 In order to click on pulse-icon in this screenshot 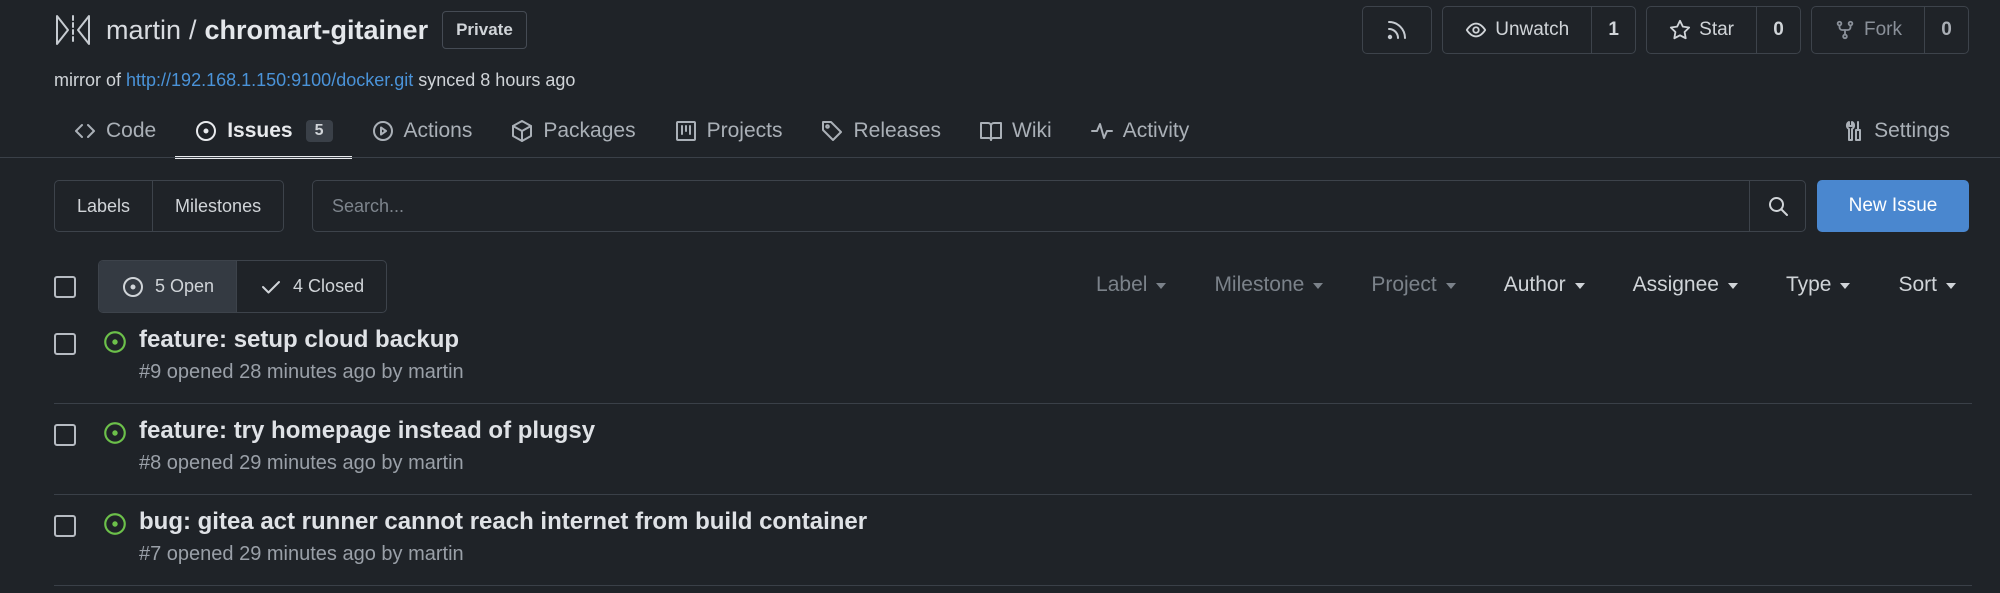, I will do `click(1102, 131)`.